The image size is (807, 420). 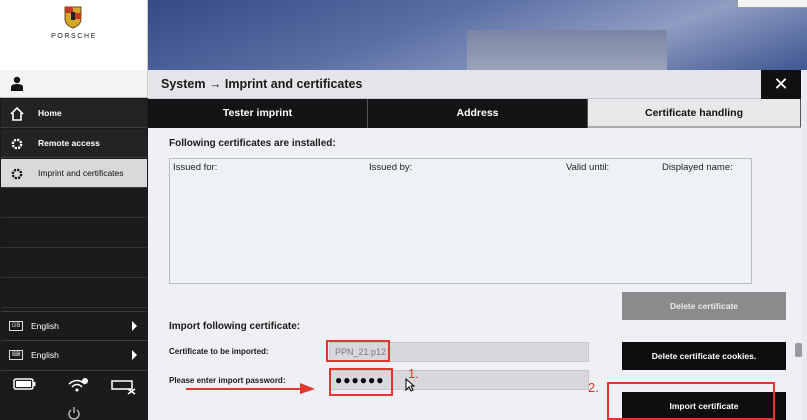 I want to click on porsche-crest-icon, so click(x=73, y=17).